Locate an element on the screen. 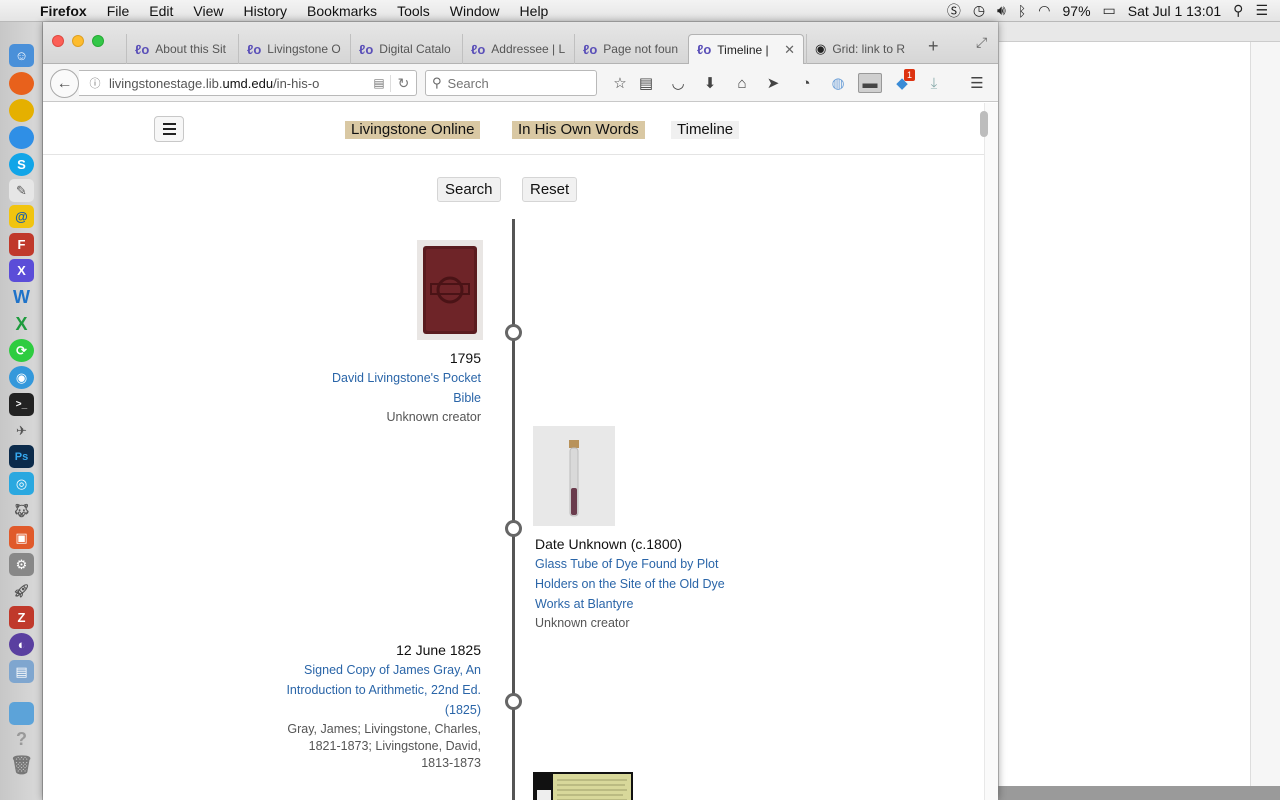  entry-title-line: Glass Tube of Dye Found by Plot is located at coordinates (665, 564).